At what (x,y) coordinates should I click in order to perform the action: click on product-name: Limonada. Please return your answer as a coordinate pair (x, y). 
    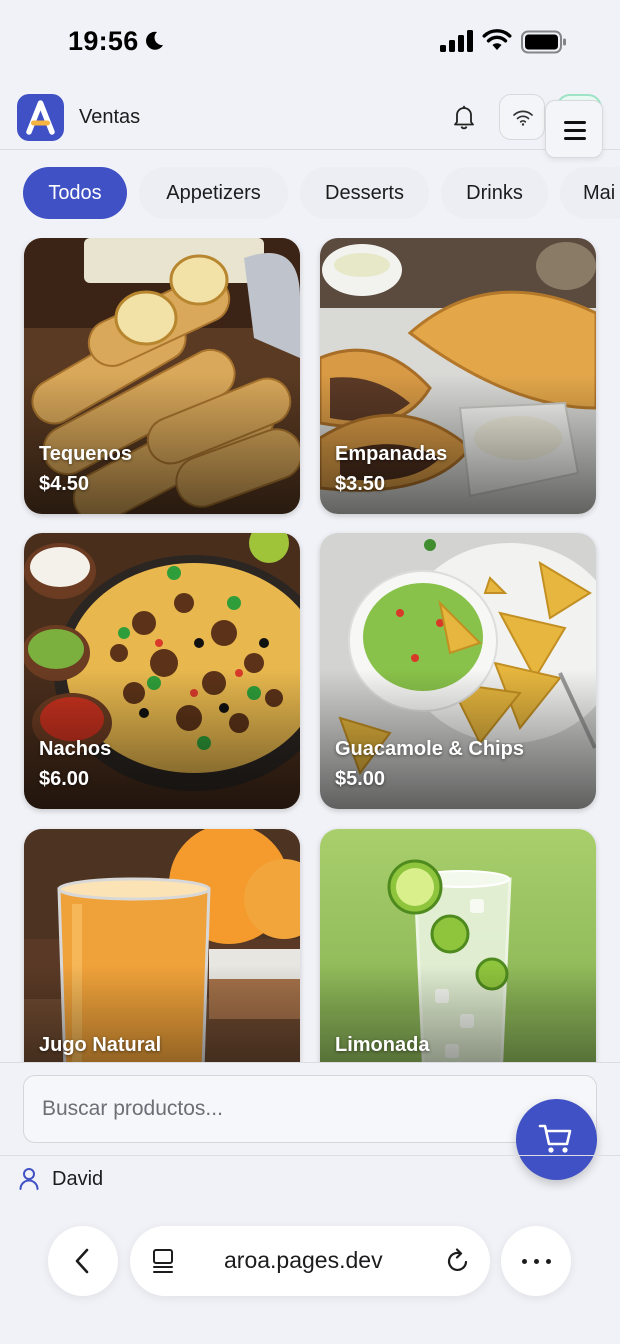
    Looking at the image, I should click on (382, 1045).